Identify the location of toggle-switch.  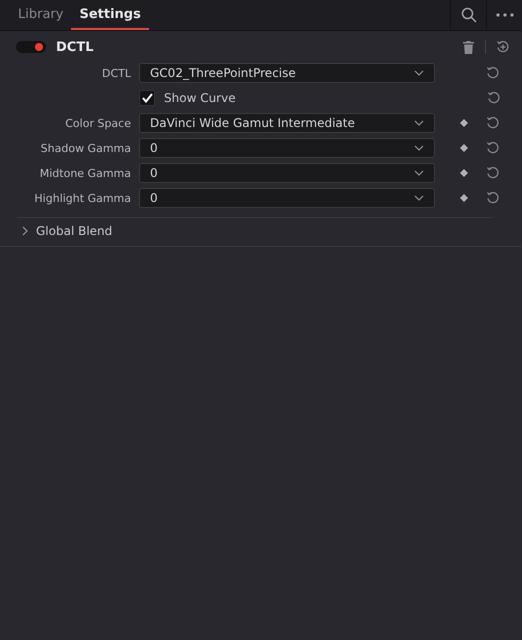
(31, 47).